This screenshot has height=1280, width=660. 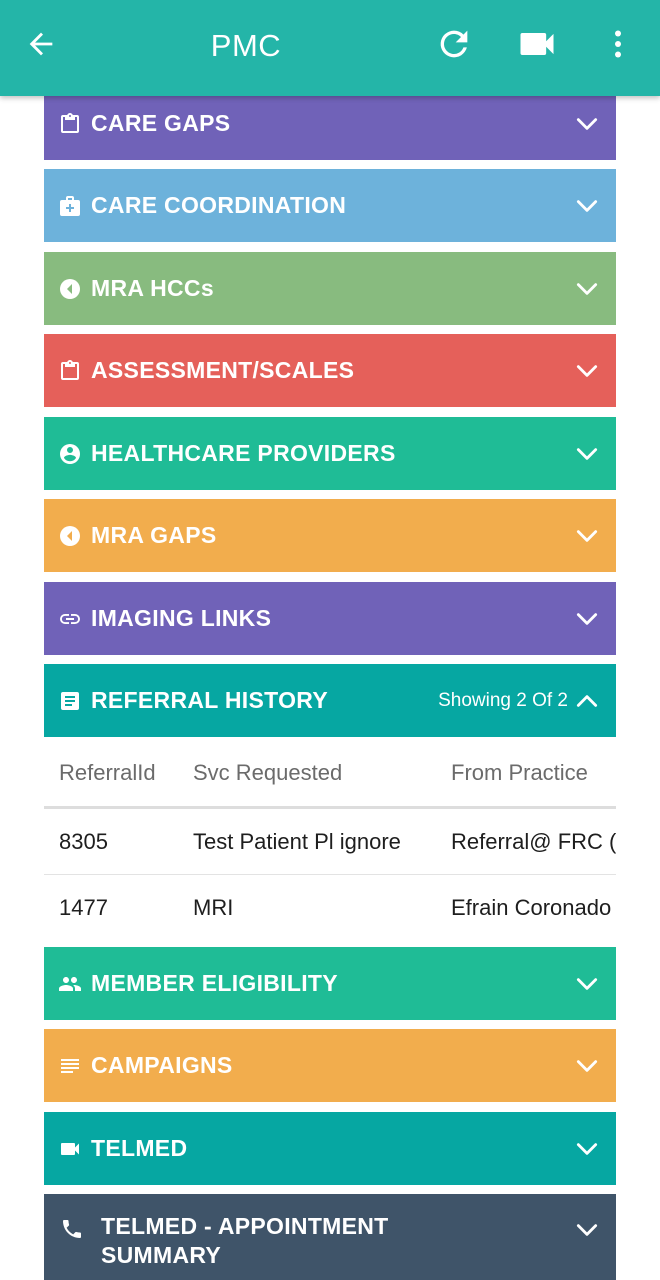 I want to click on section-label-line-1: TELMED - APPOINTMENT, so click(x=245, y=1226).